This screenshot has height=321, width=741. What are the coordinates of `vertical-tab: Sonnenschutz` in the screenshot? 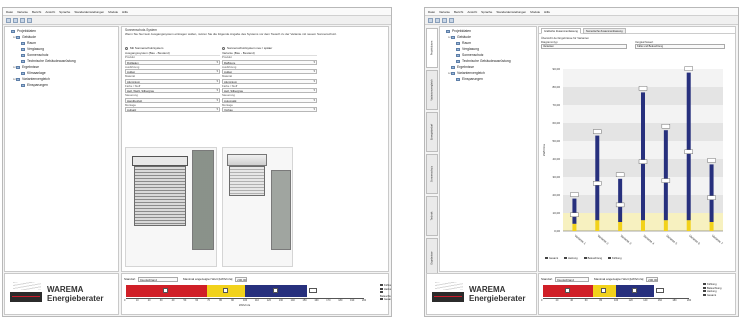 It's located at (432, 174).